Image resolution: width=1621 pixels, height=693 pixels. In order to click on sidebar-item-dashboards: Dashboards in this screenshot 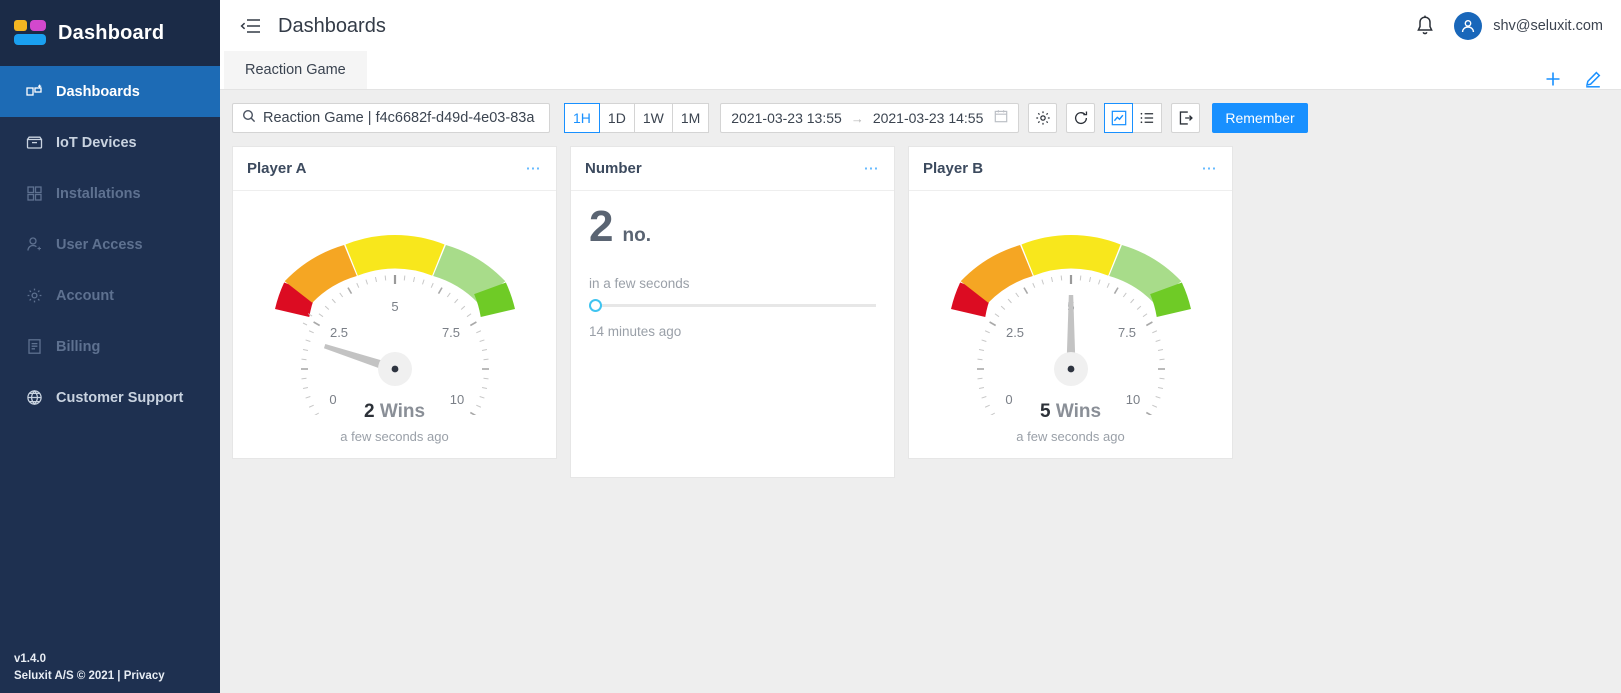, I will do `click(110, 91)`.